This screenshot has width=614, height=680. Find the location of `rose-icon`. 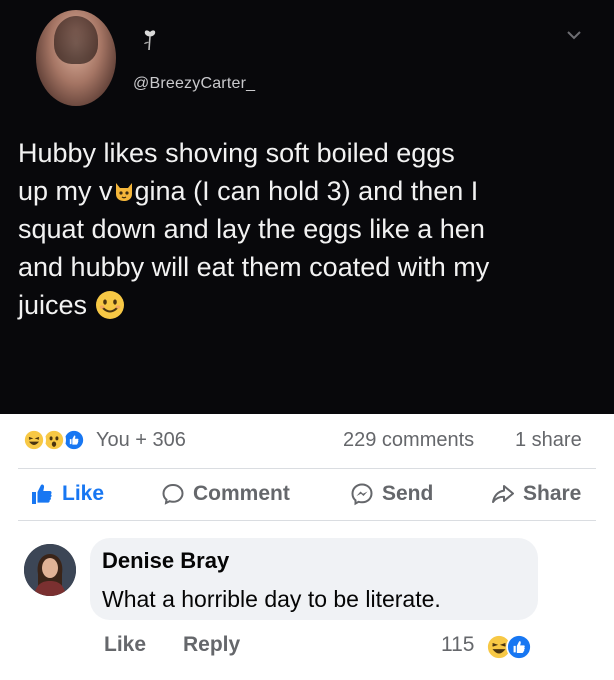

rose-icon is located at coordinates (150, 40).